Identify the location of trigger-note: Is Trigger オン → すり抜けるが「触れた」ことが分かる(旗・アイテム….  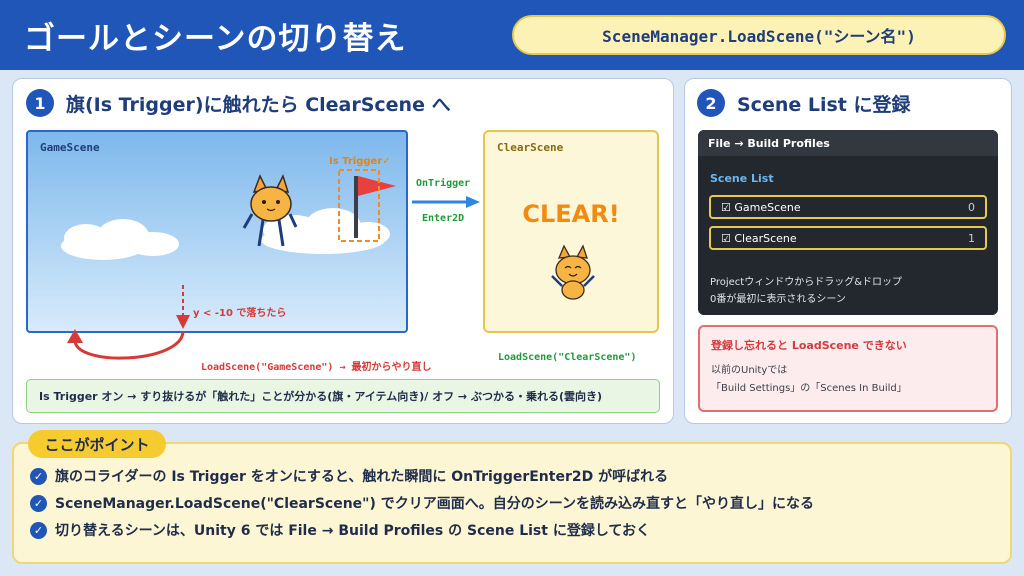
(343, 396).